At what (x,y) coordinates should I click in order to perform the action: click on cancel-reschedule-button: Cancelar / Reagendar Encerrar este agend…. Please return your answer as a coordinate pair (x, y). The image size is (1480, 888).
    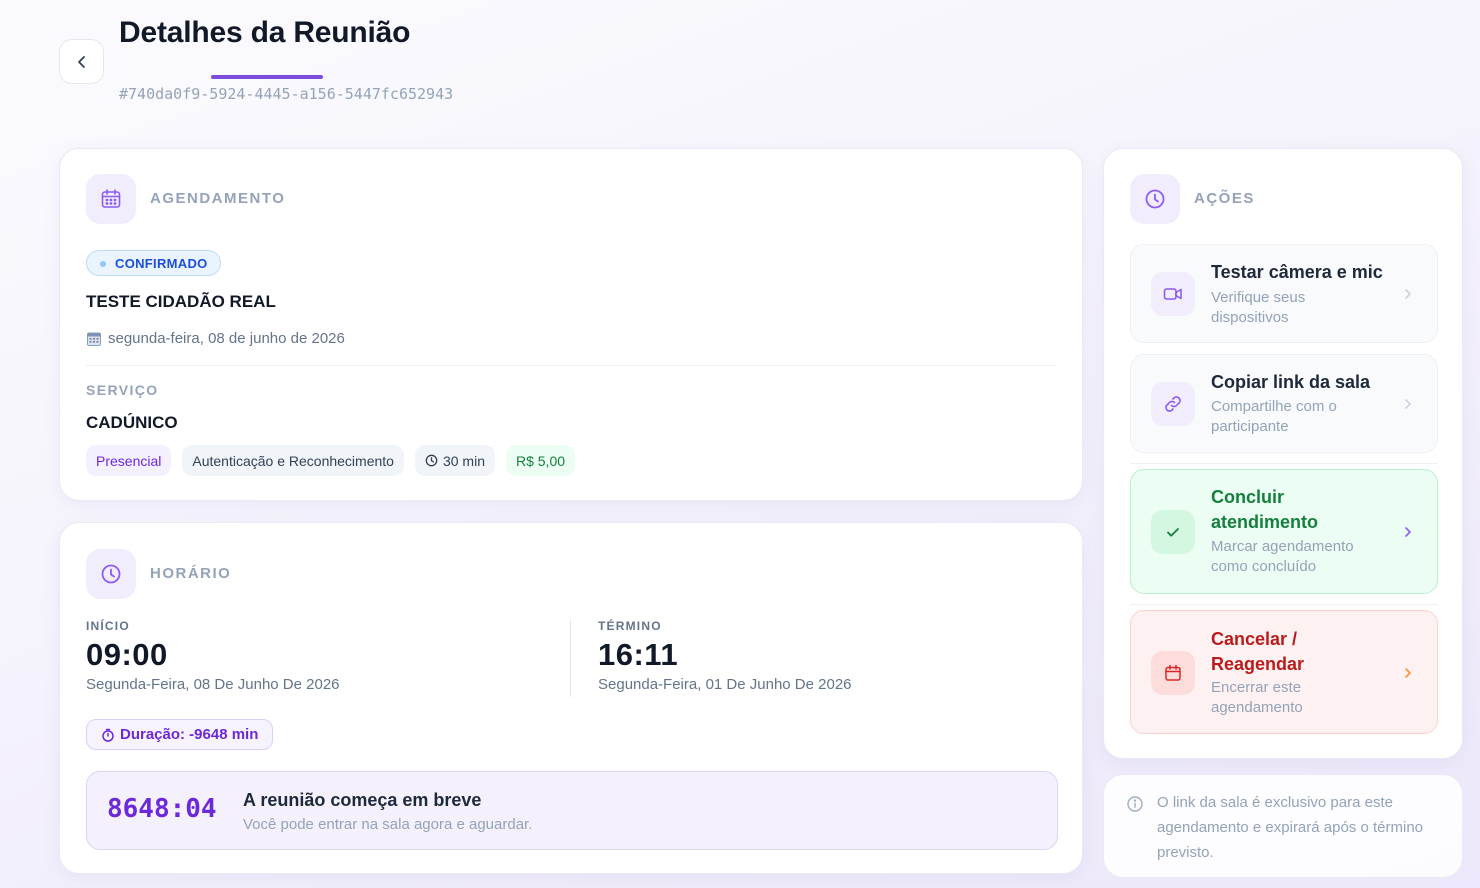
    Looking at the image, I should click on (1284, 672).